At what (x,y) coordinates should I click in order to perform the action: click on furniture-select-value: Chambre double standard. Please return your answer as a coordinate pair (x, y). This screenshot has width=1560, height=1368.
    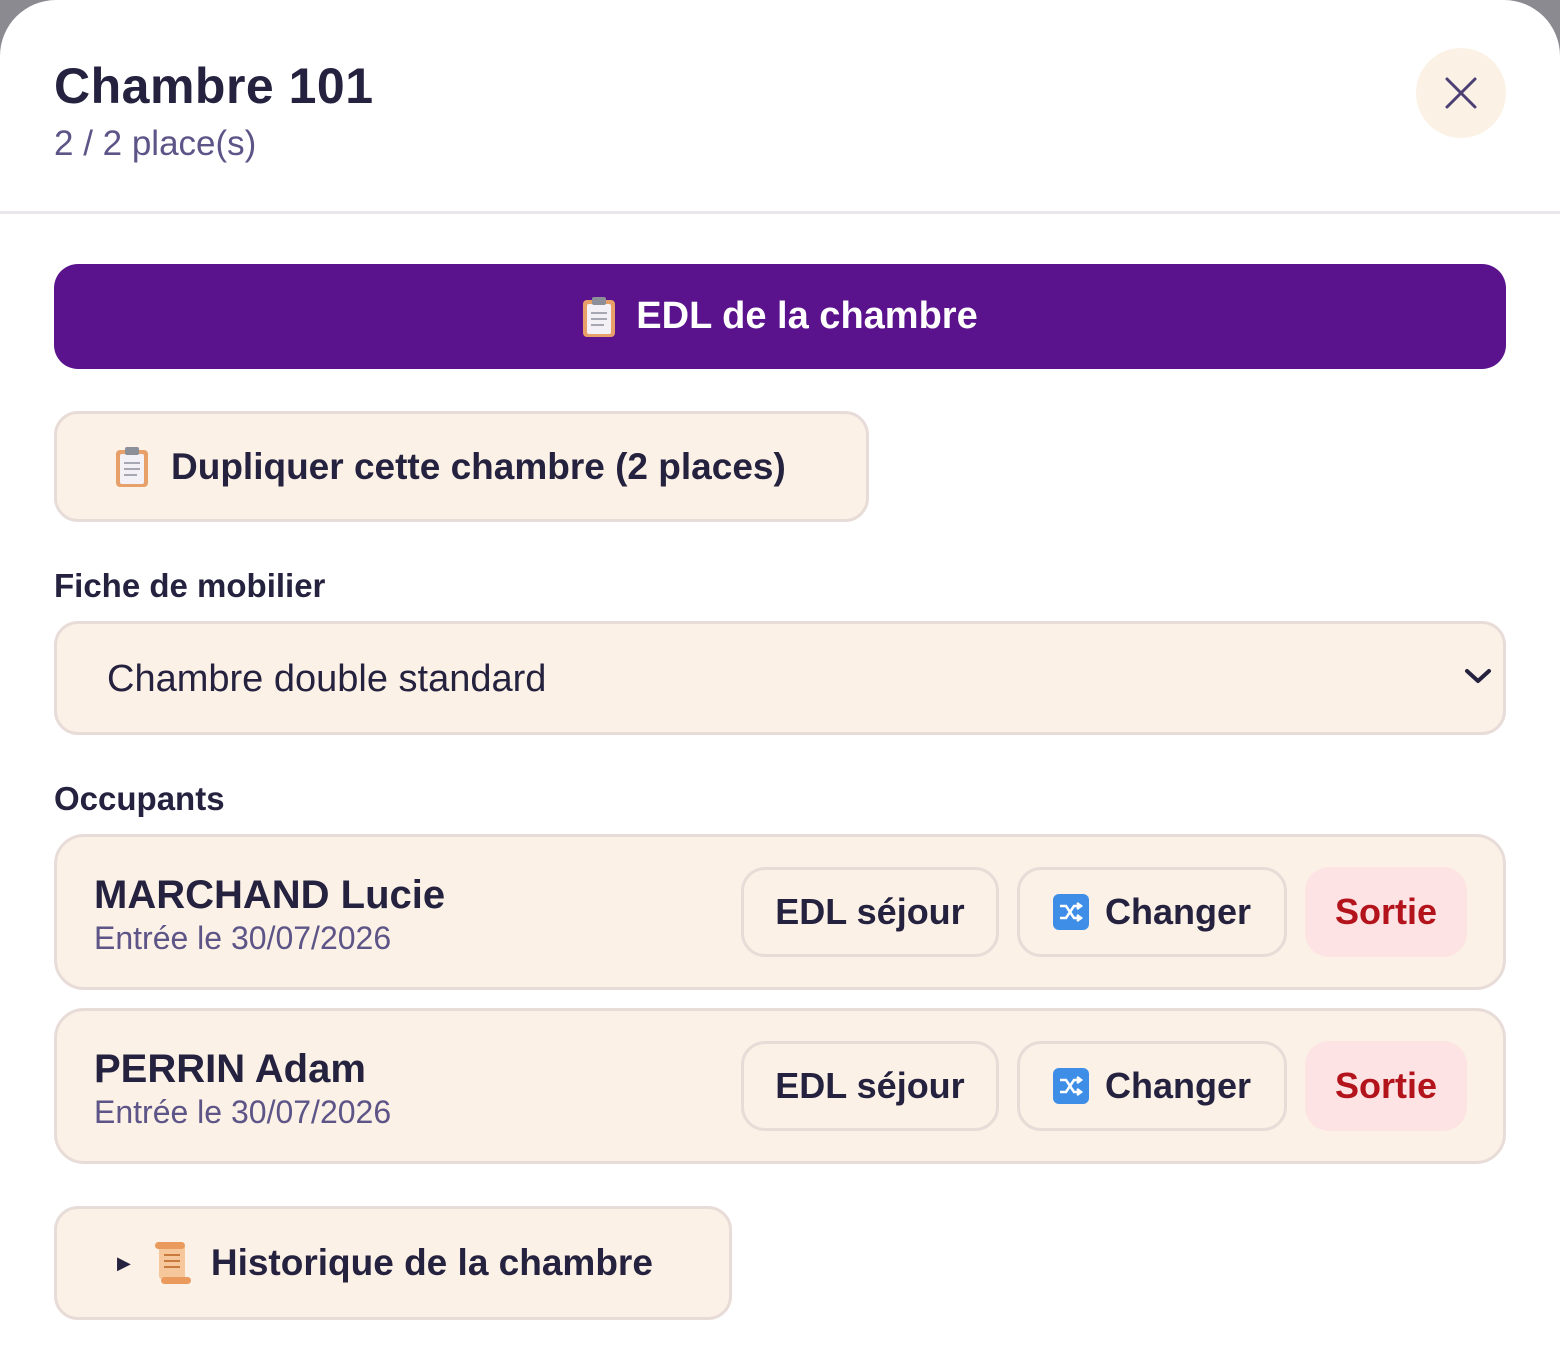
    Looking at the image, I should click on (327, 679).